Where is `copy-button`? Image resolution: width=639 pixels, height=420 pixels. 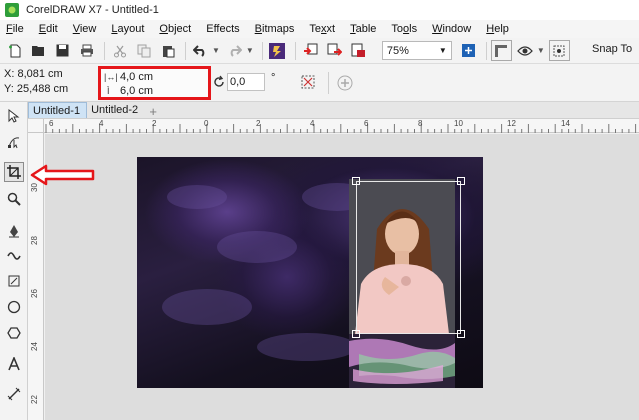 copy-button is located at coordinates (143, 50).